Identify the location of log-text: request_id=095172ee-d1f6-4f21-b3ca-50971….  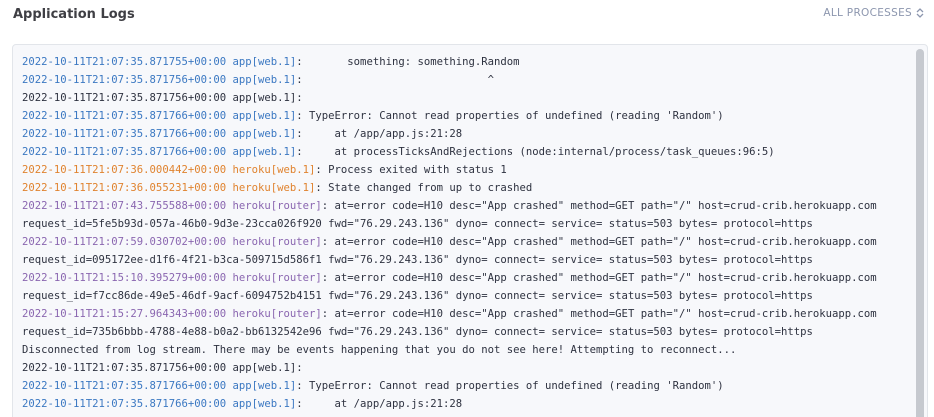
(417, 260).